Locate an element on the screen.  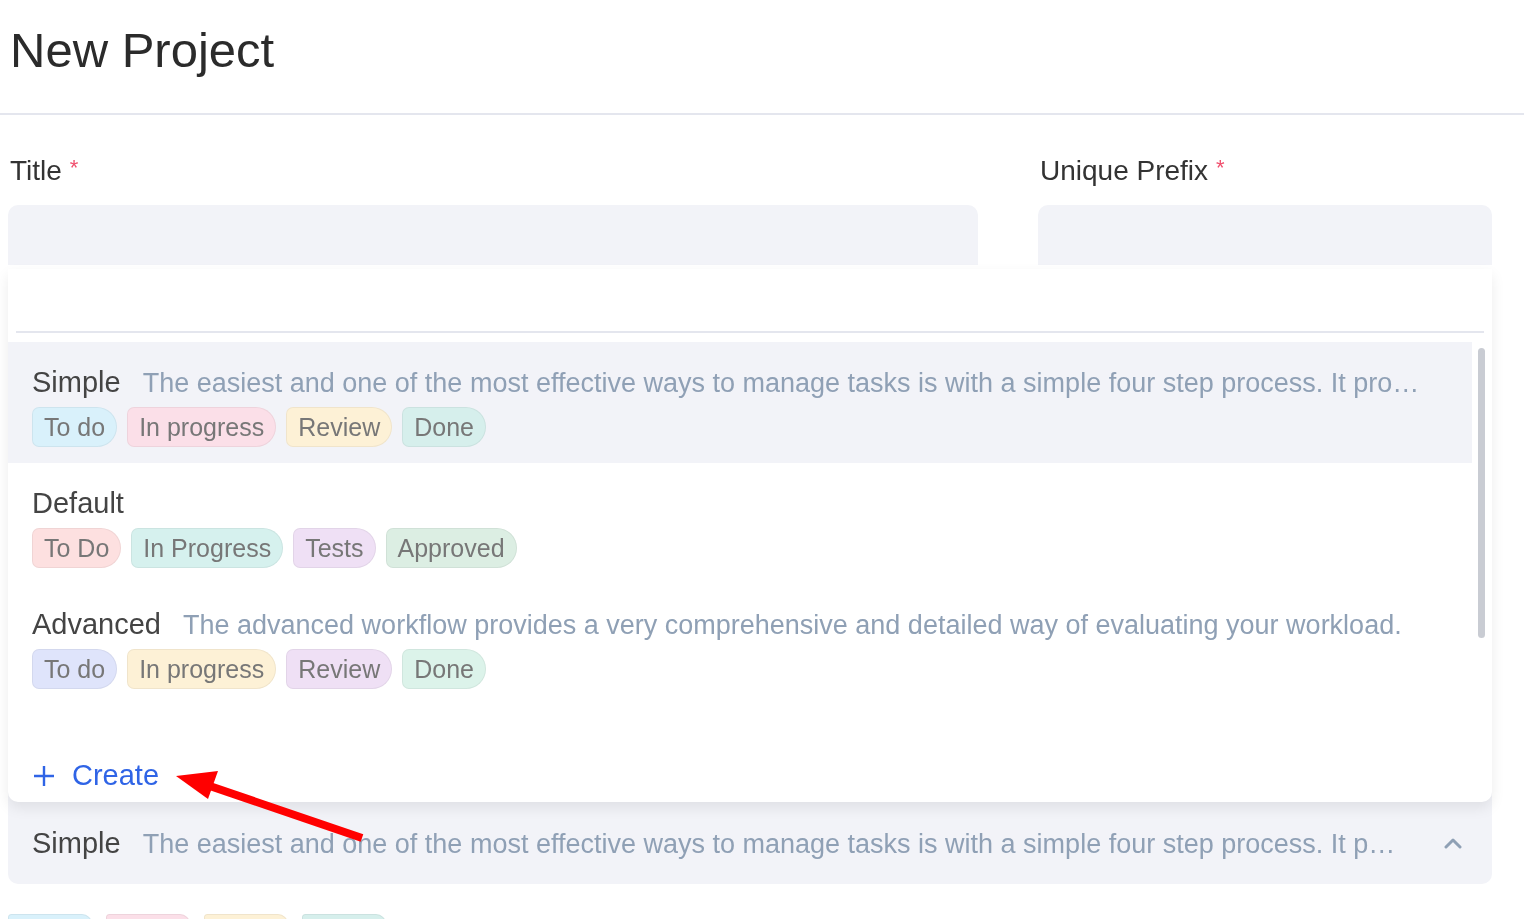
field-label: Title is located at coordinates (36, 170).